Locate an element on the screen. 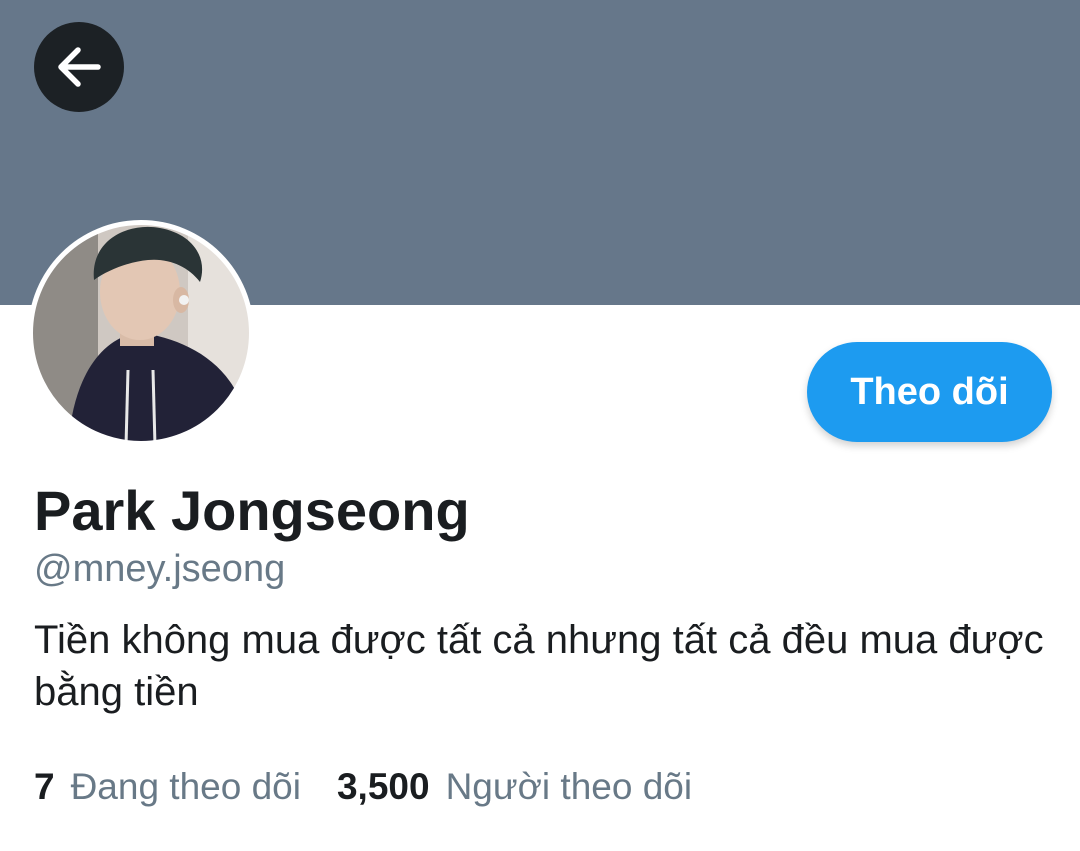 Image resolution: width=1080 pixels, height=851 pixels. followers-stat: 3,500 Người theo dõi is located at coordinates (514, 787).